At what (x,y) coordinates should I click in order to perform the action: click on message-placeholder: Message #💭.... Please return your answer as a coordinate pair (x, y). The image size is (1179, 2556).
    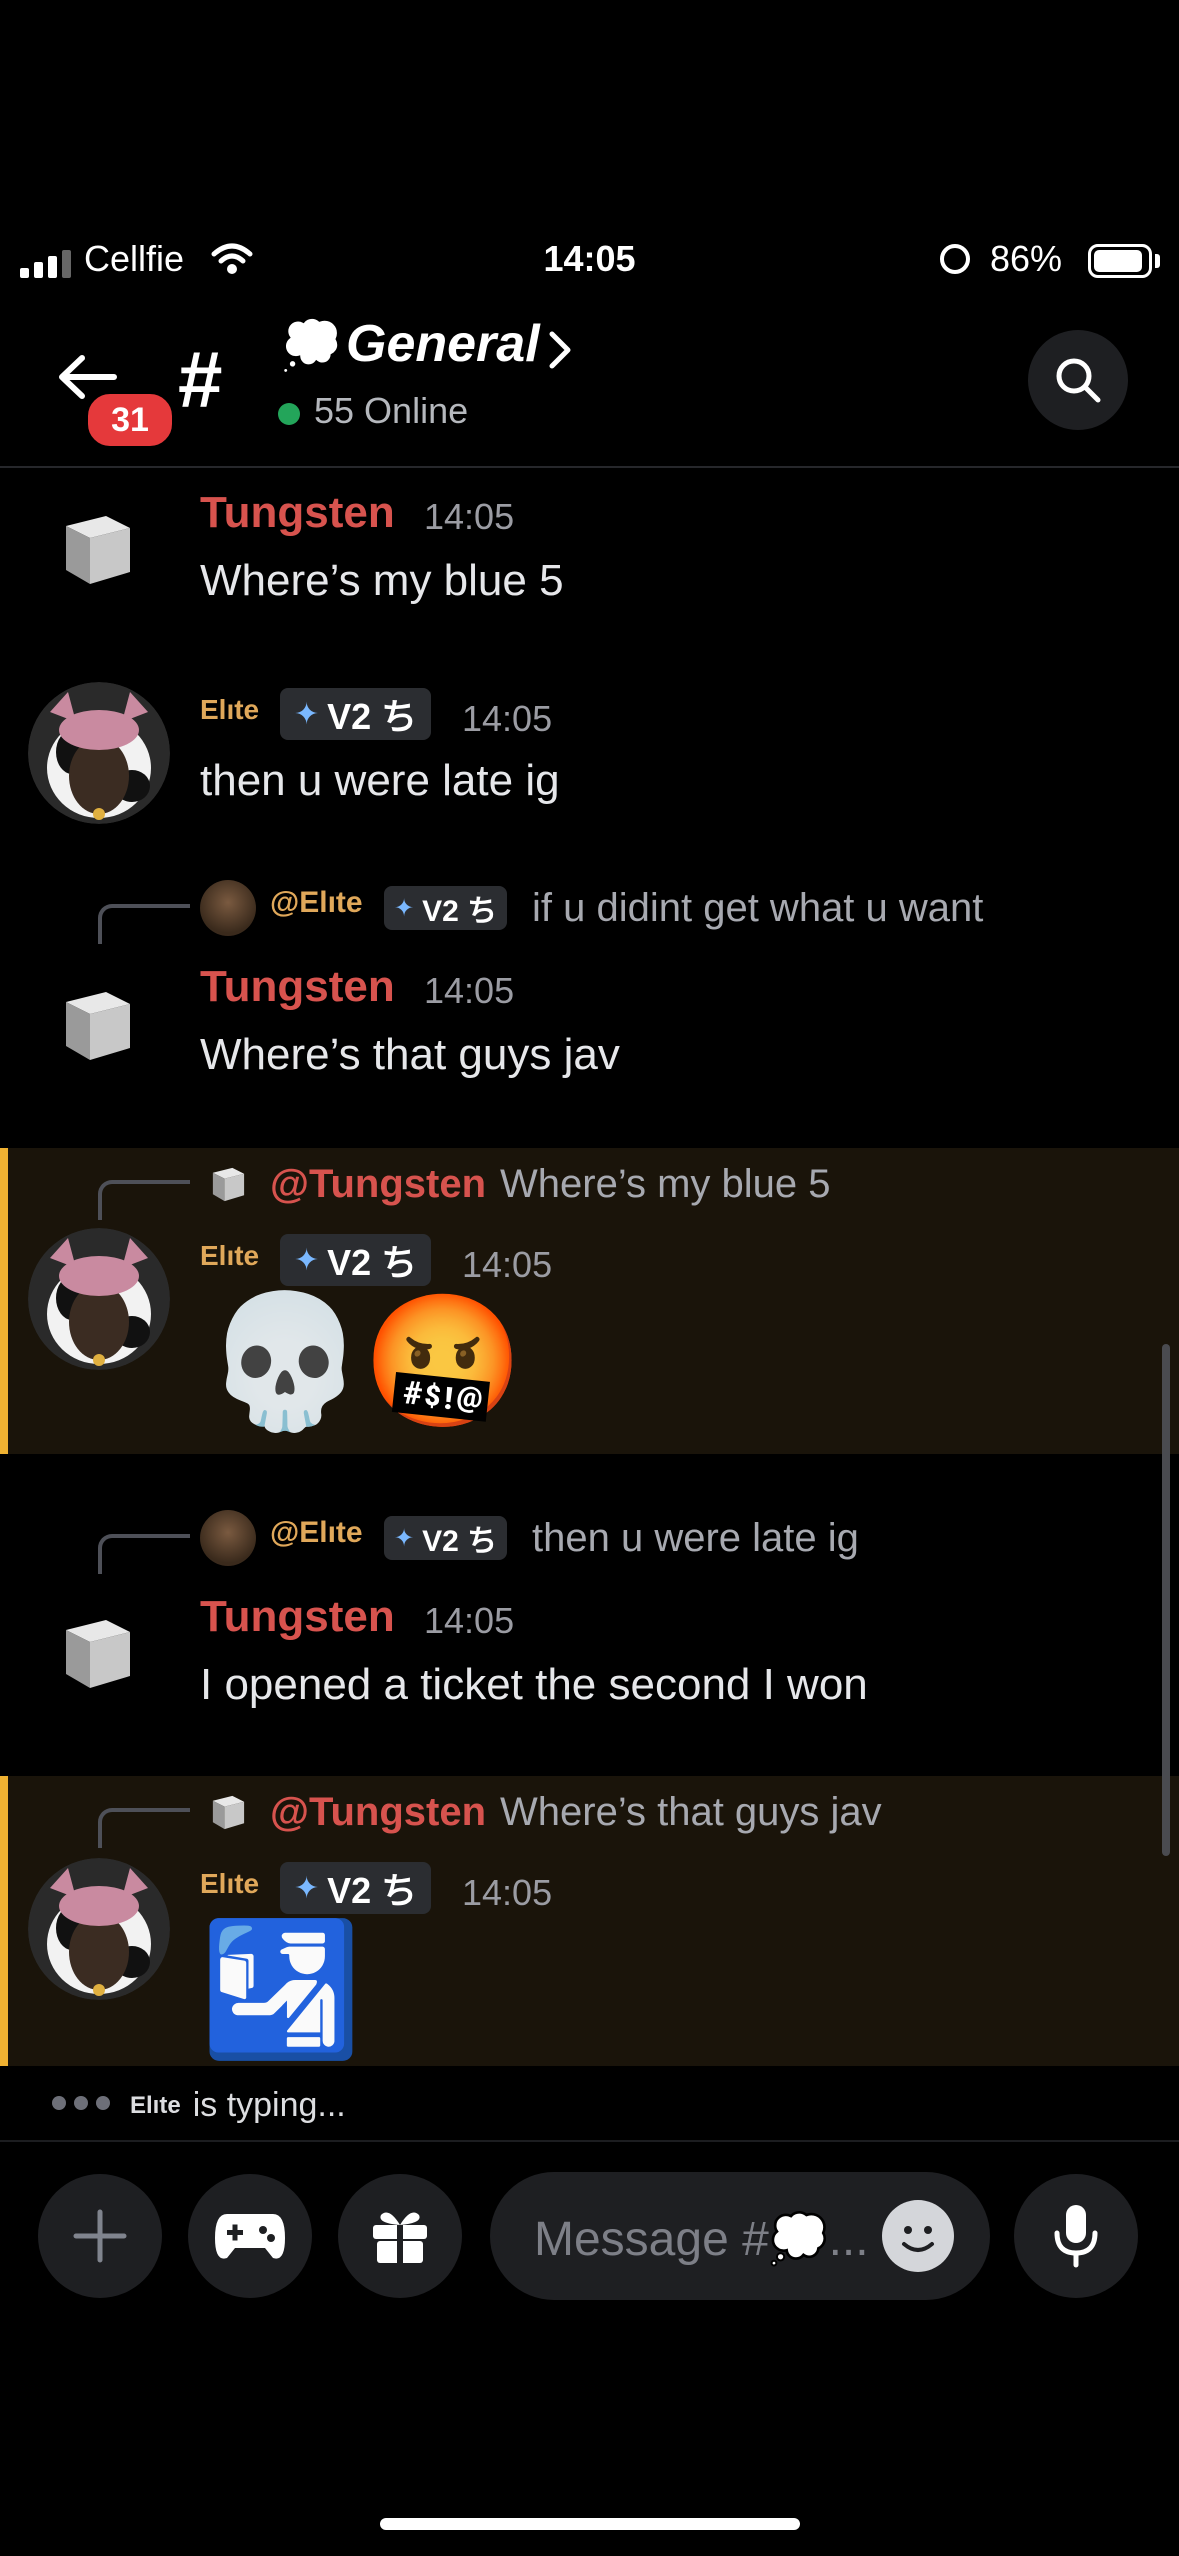
    Looking at the image, I should click on (701, 2239).